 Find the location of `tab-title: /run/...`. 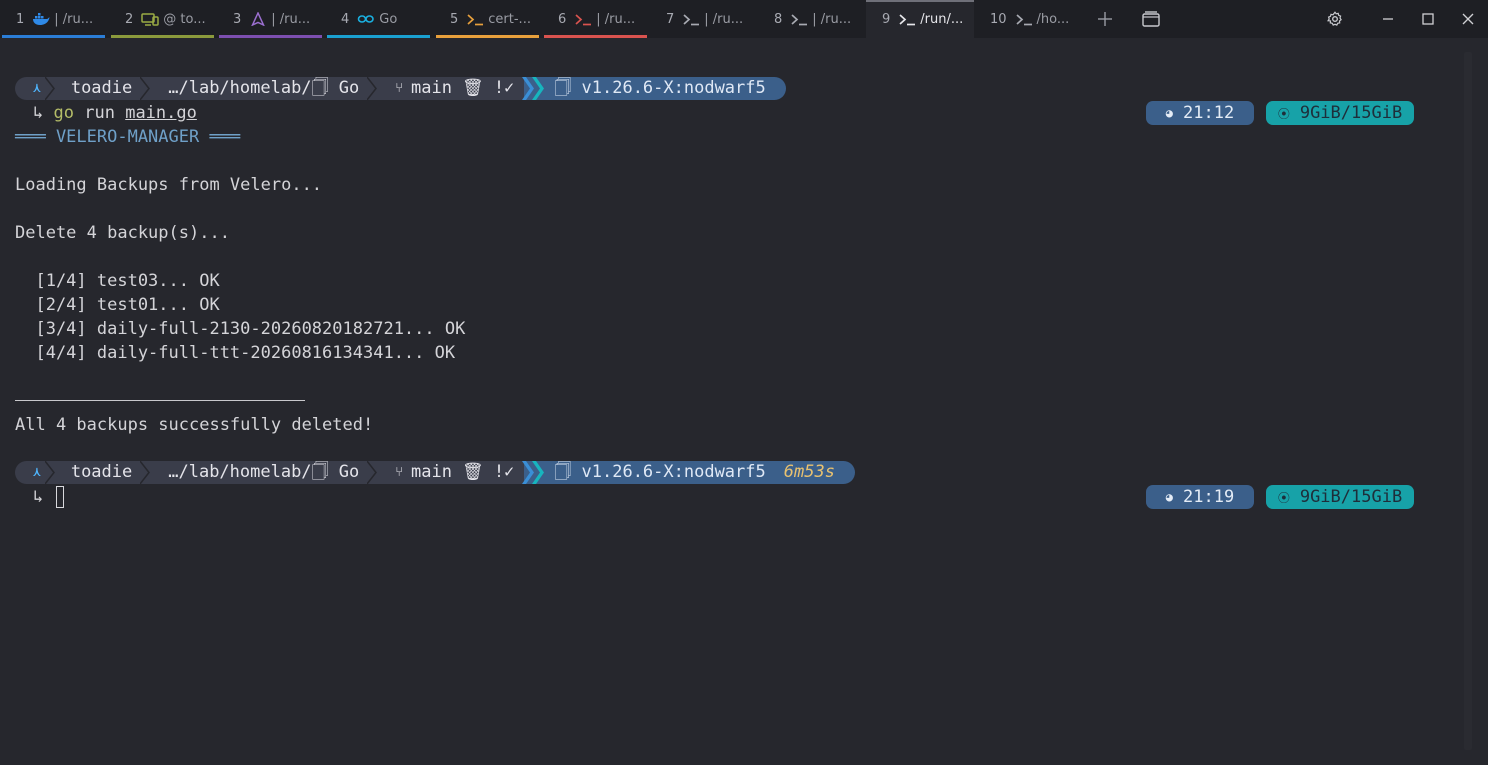

tab-title: /run/... is located at coordinates (942, 19).